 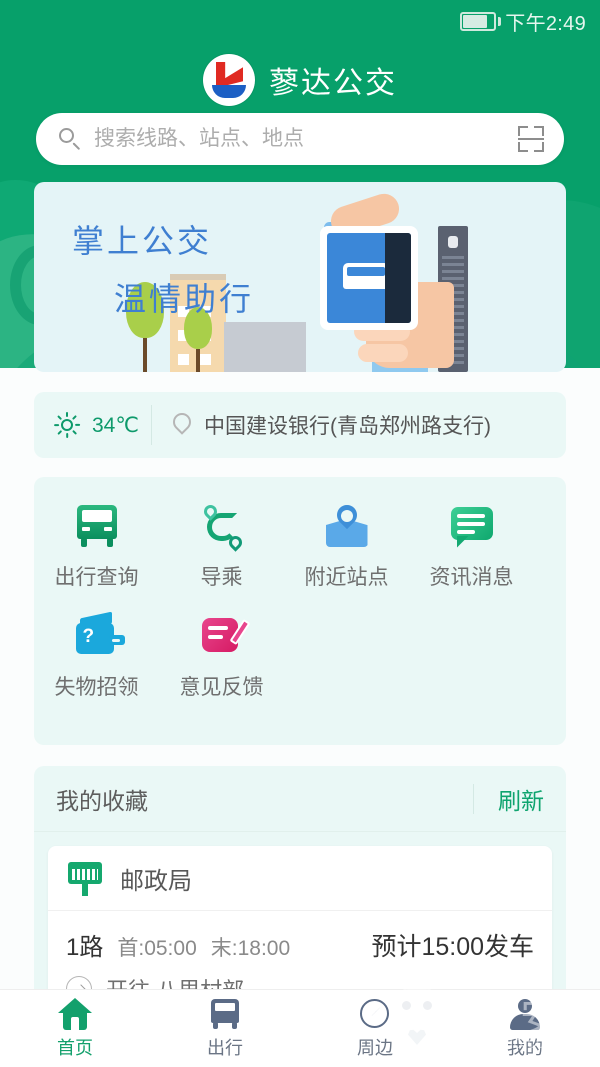 What do you see at coordinates (472, 527) in the screenshot?
I see `chat-message-icon` at bounding box center [472, 527].